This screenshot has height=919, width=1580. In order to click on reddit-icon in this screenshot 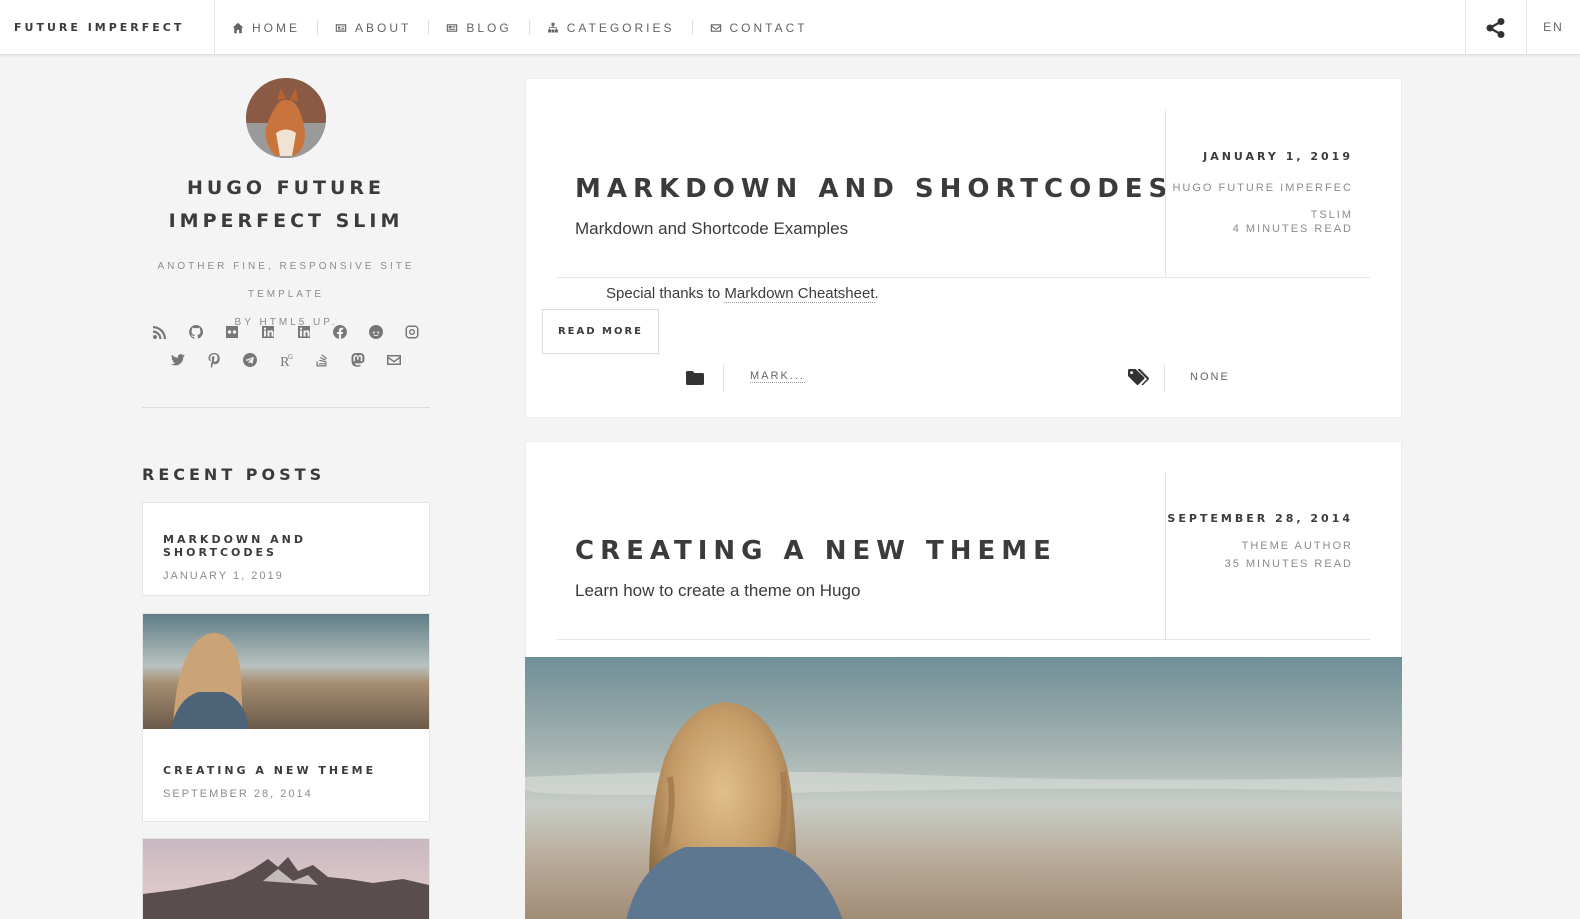, I will do `click(376, 332)`.